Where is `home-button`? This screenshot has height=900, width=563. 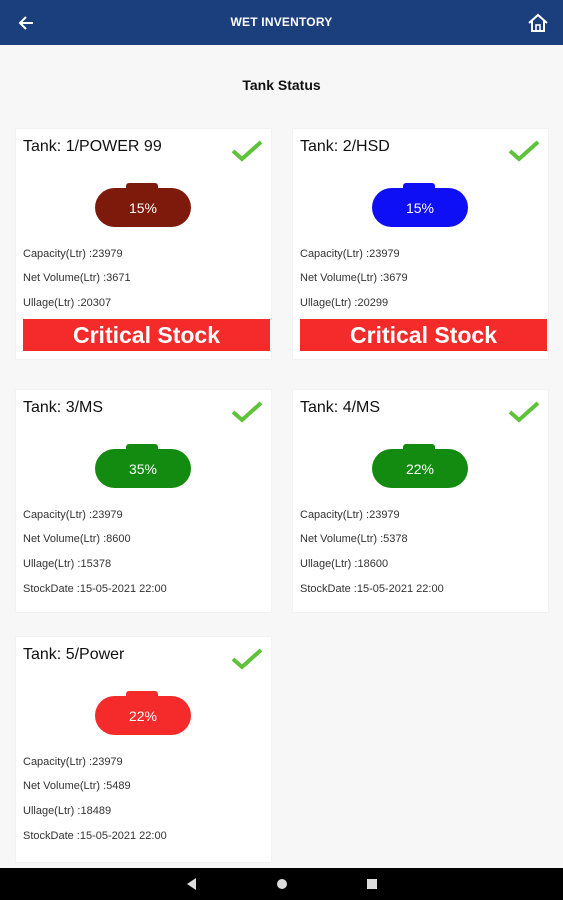
home-button is located at coordinates (538, 23).